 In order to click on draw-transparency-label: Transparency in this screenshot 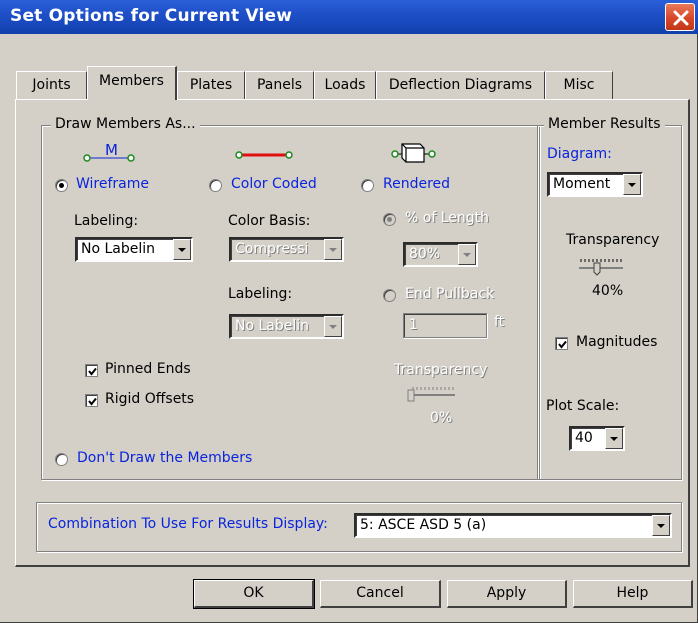, I will do `click(441, 370)`.